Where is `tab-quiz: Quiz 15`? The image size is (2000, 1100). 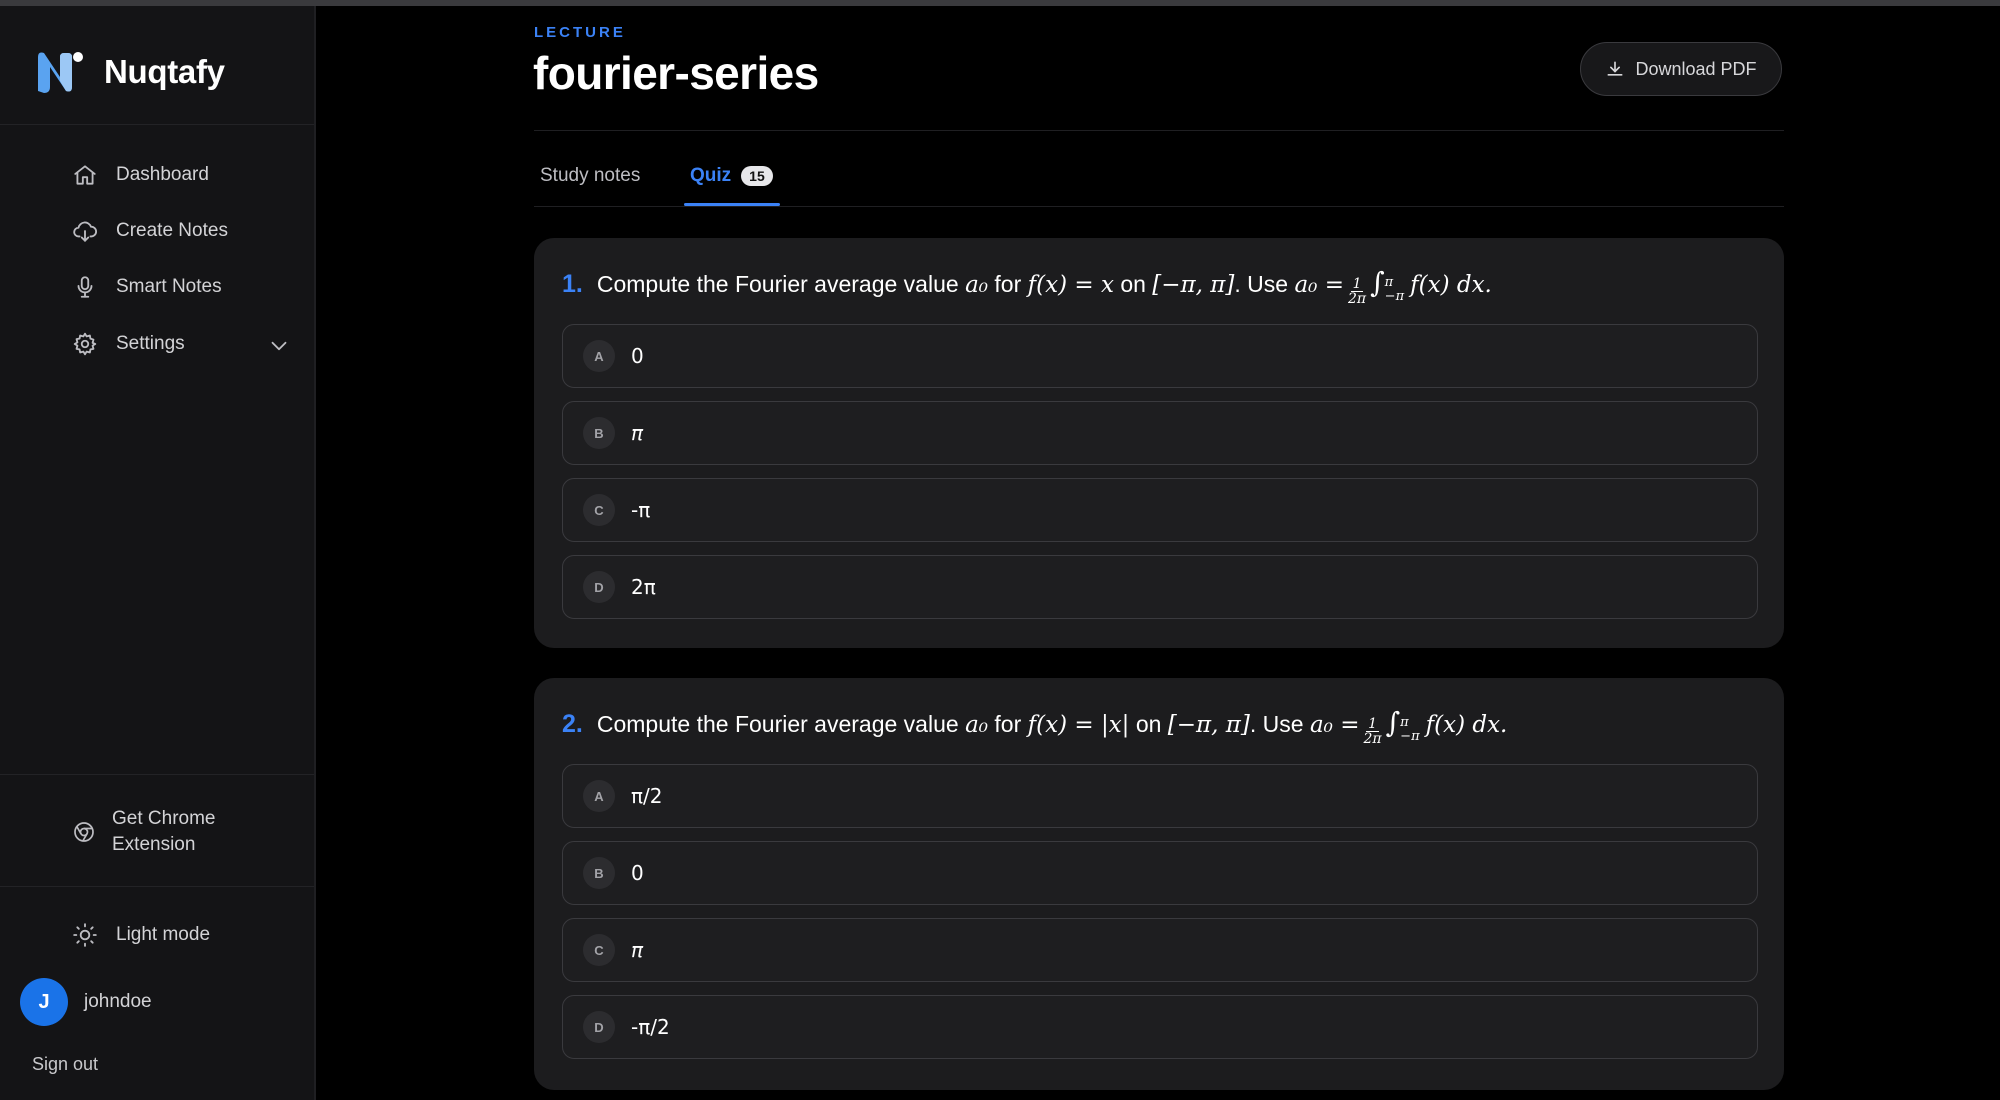
tab-quiz: Quiz 15 is located at coordinates (731, 176).